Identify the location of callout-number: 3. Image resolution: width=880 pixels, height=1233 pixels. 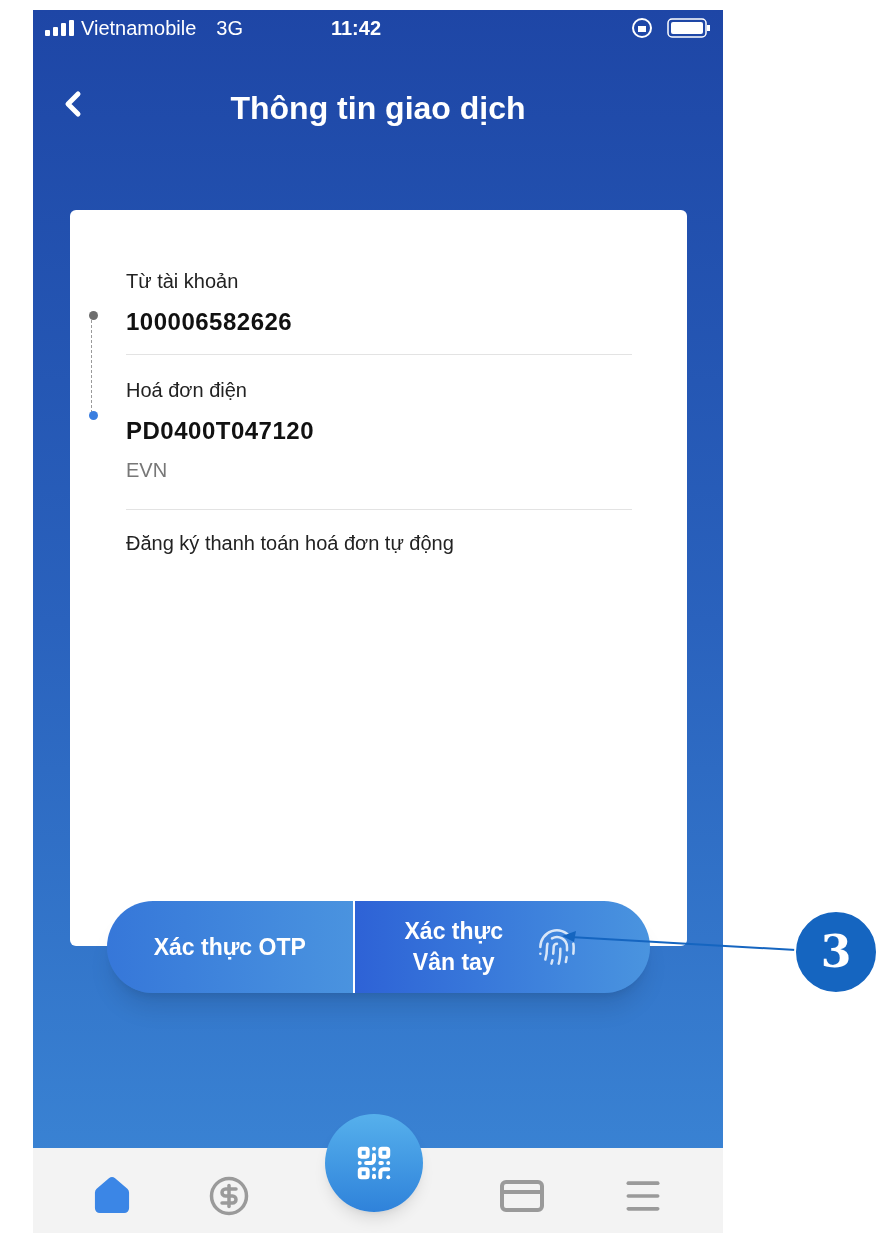
(836, 952).